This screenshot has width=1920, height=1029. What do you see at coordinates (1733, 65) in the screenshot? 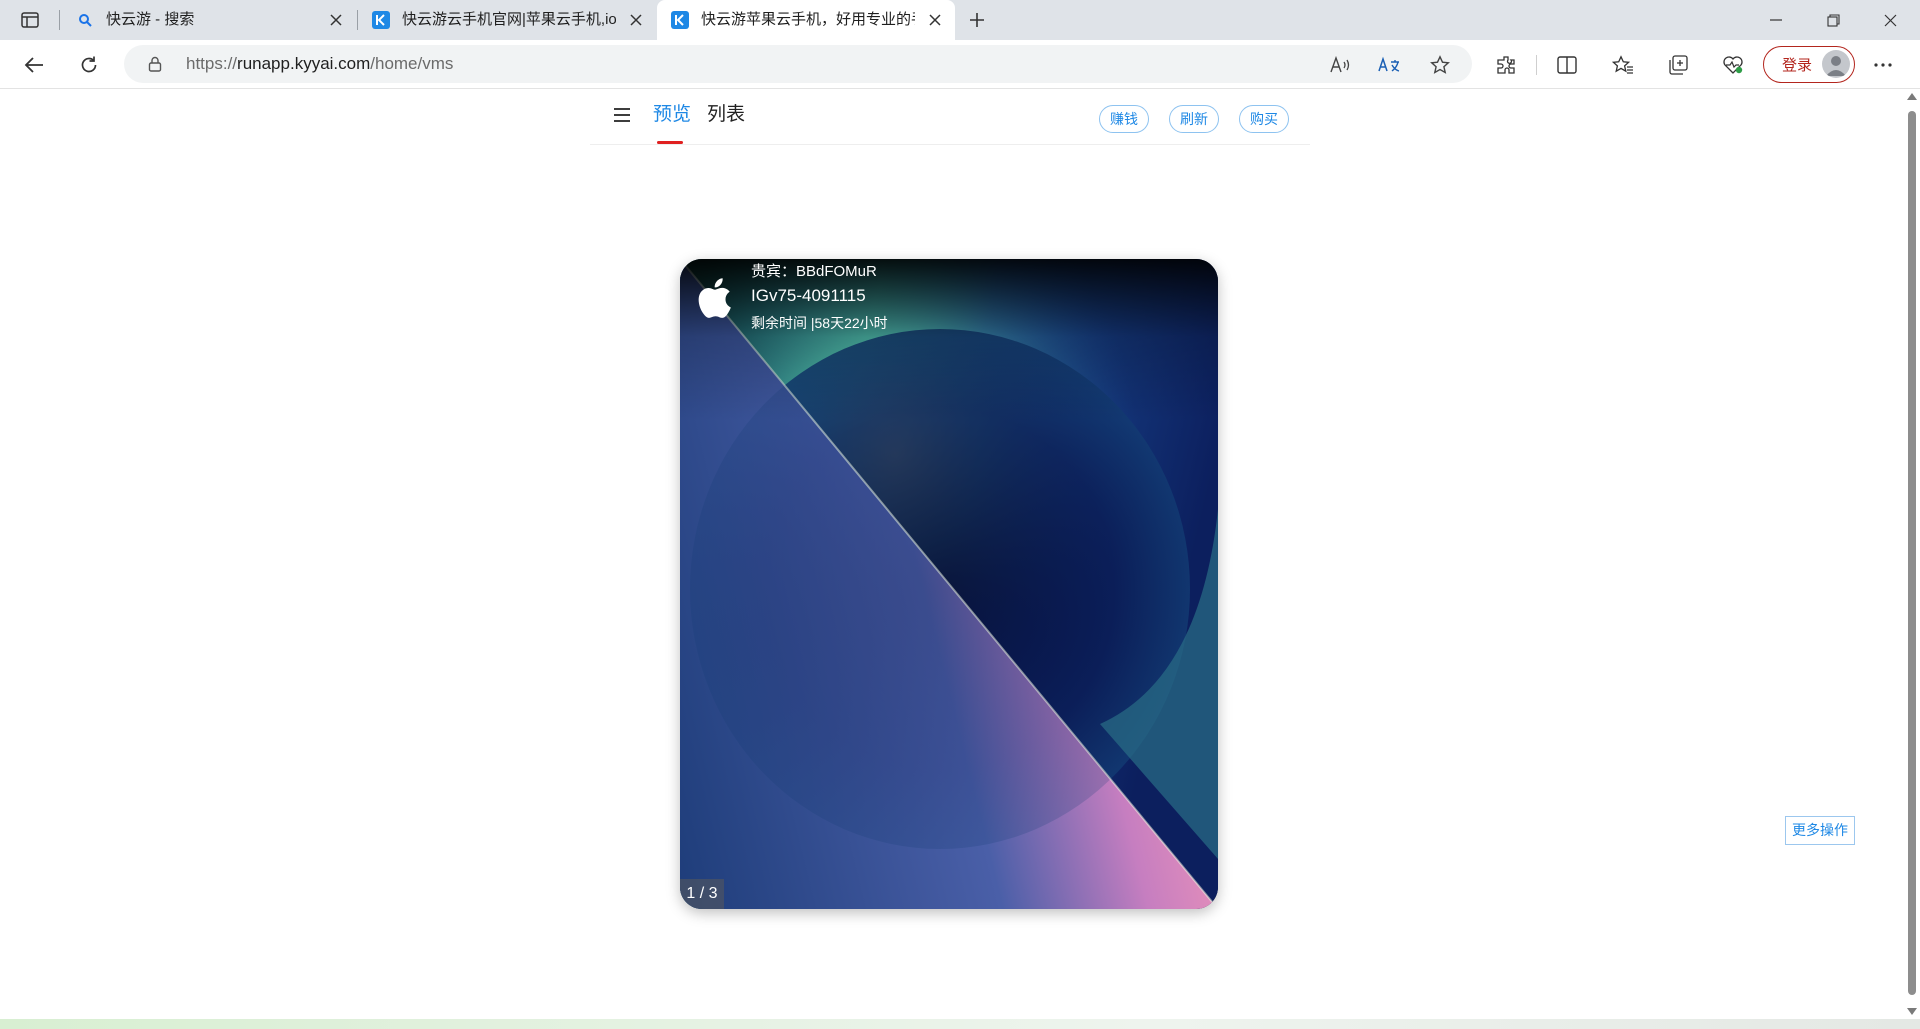
I see `browser-essentials-icon` at bounding box center [1733, 65].